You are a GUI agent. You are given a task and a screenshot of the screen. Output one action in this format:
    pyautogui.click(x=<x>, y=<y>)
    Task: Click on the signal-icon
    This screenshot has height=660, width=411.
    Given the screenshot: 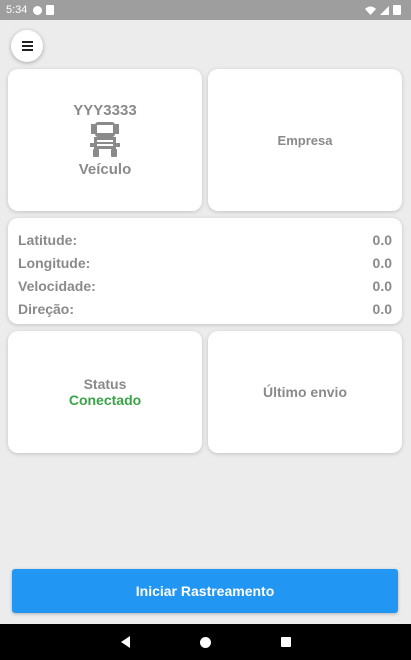 What is the action you would take?
    pyautogui.click(x=384, y=10)
    